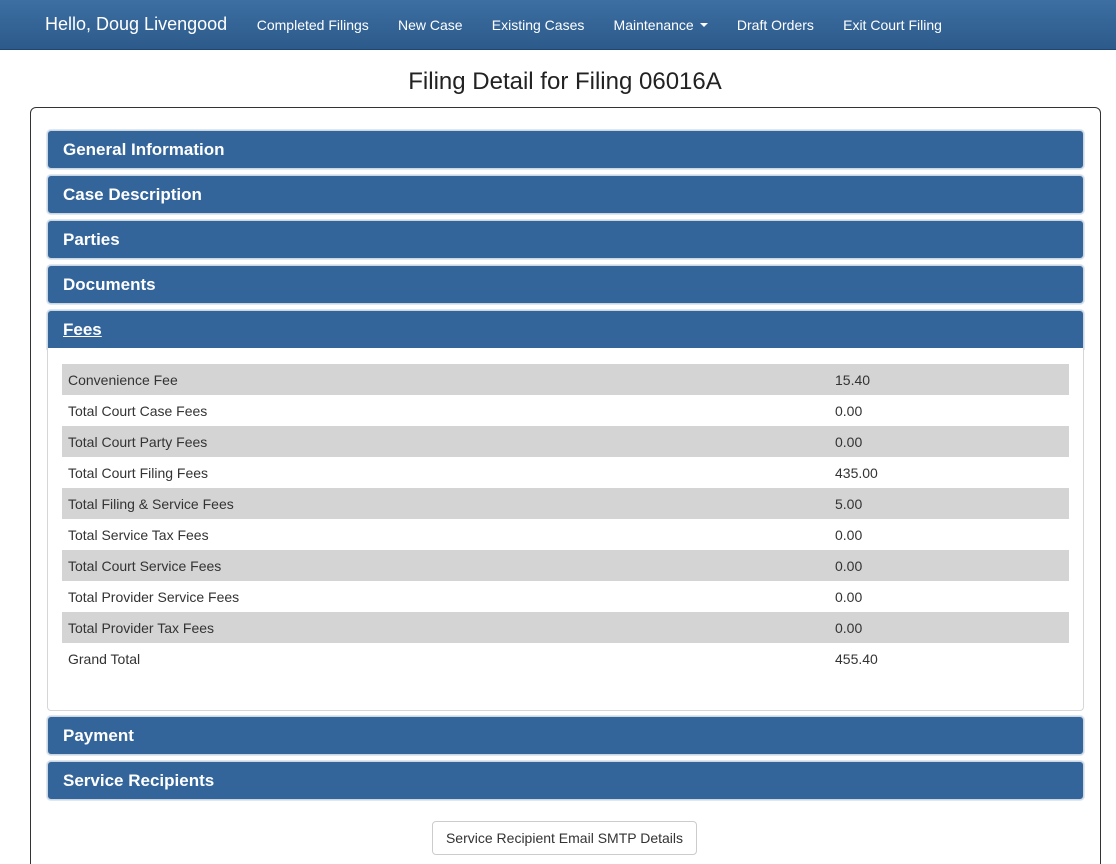 The height and width of the screenshot is (864, 1116). I want to click on section-payment: Payment, so click(565, 735).